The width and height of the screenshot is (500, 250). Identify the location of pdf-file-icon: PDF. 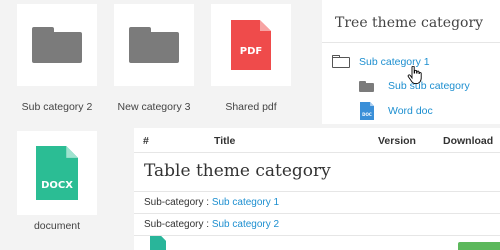
(251, 45).